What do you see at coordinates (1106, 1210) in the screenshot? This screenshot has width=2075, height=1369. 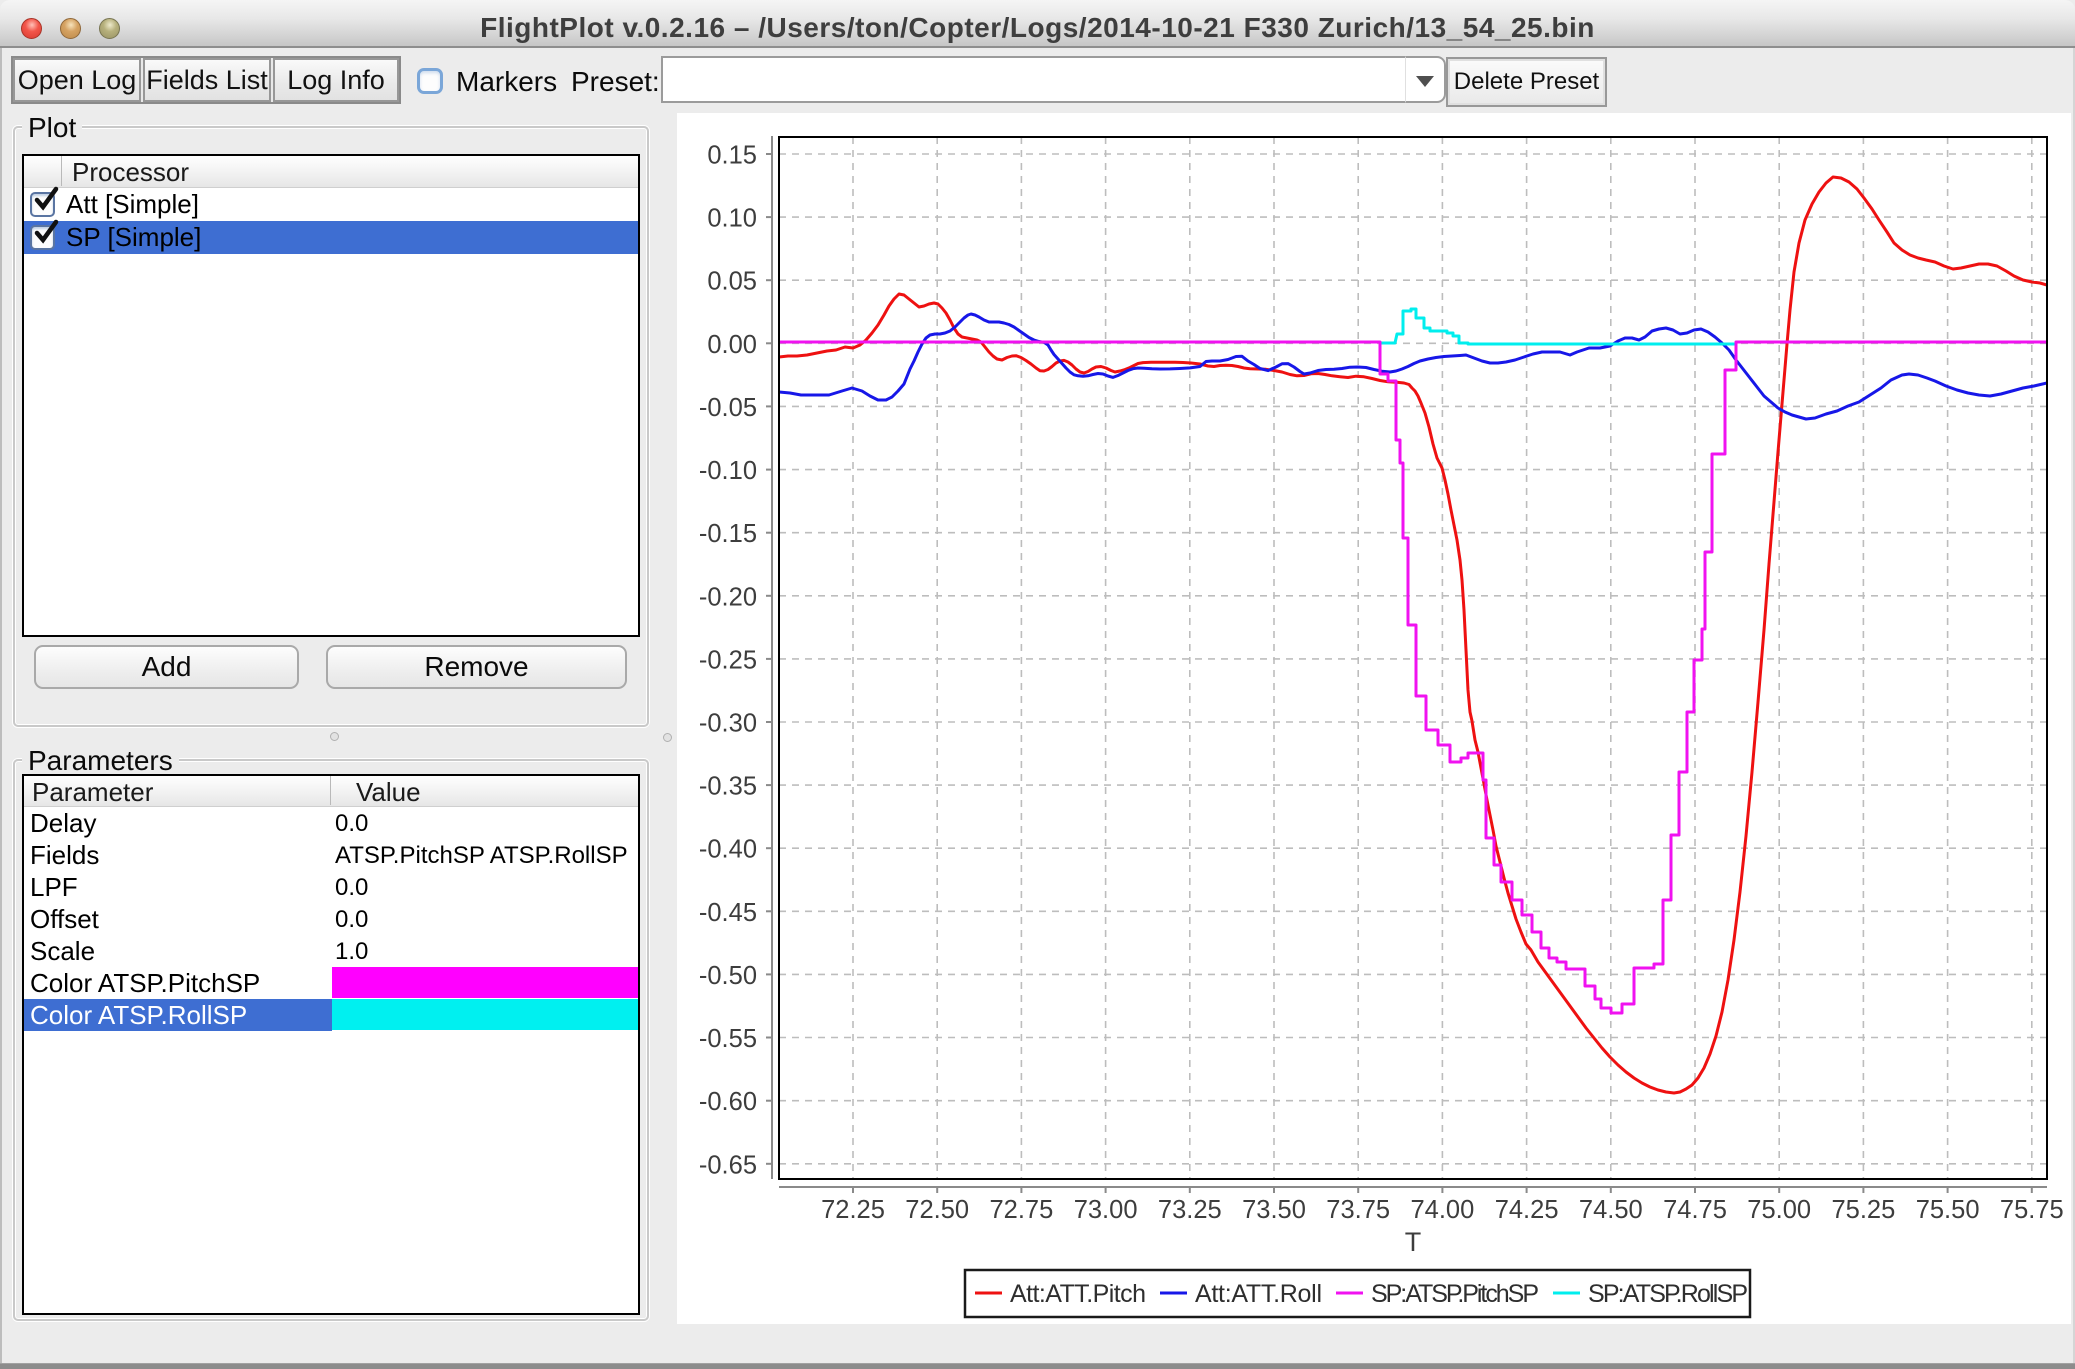 I see `svg-text: 73.00` at bounding box center [1106, 1210].